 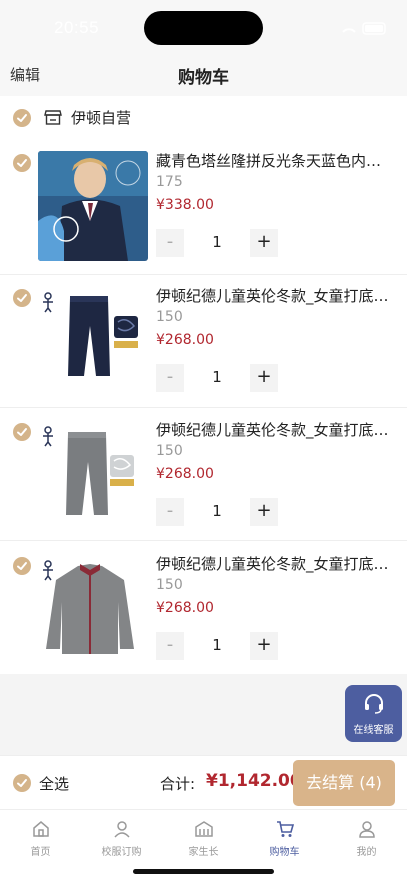 What do you see at coordinates (254, 781) in the screenshot?
I see `total-value: ¥1,142.00` at bounding box center [254, 781].